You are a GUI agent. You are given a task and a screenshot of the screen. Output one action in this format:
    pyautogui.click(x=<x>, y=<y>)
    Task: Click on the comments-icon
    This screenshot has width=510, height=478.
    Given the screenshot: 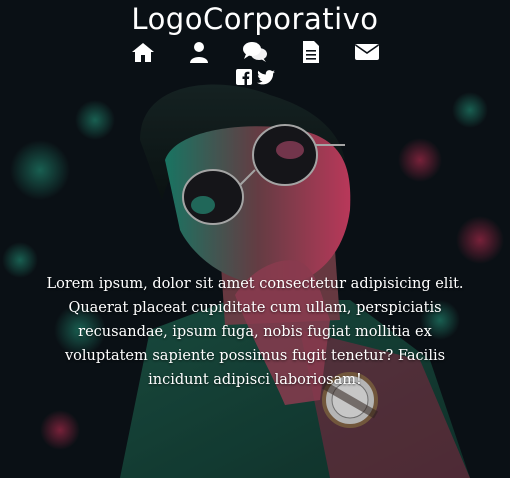 What is the action you would take?
    pyautogui.click(x=255, y=52)
    